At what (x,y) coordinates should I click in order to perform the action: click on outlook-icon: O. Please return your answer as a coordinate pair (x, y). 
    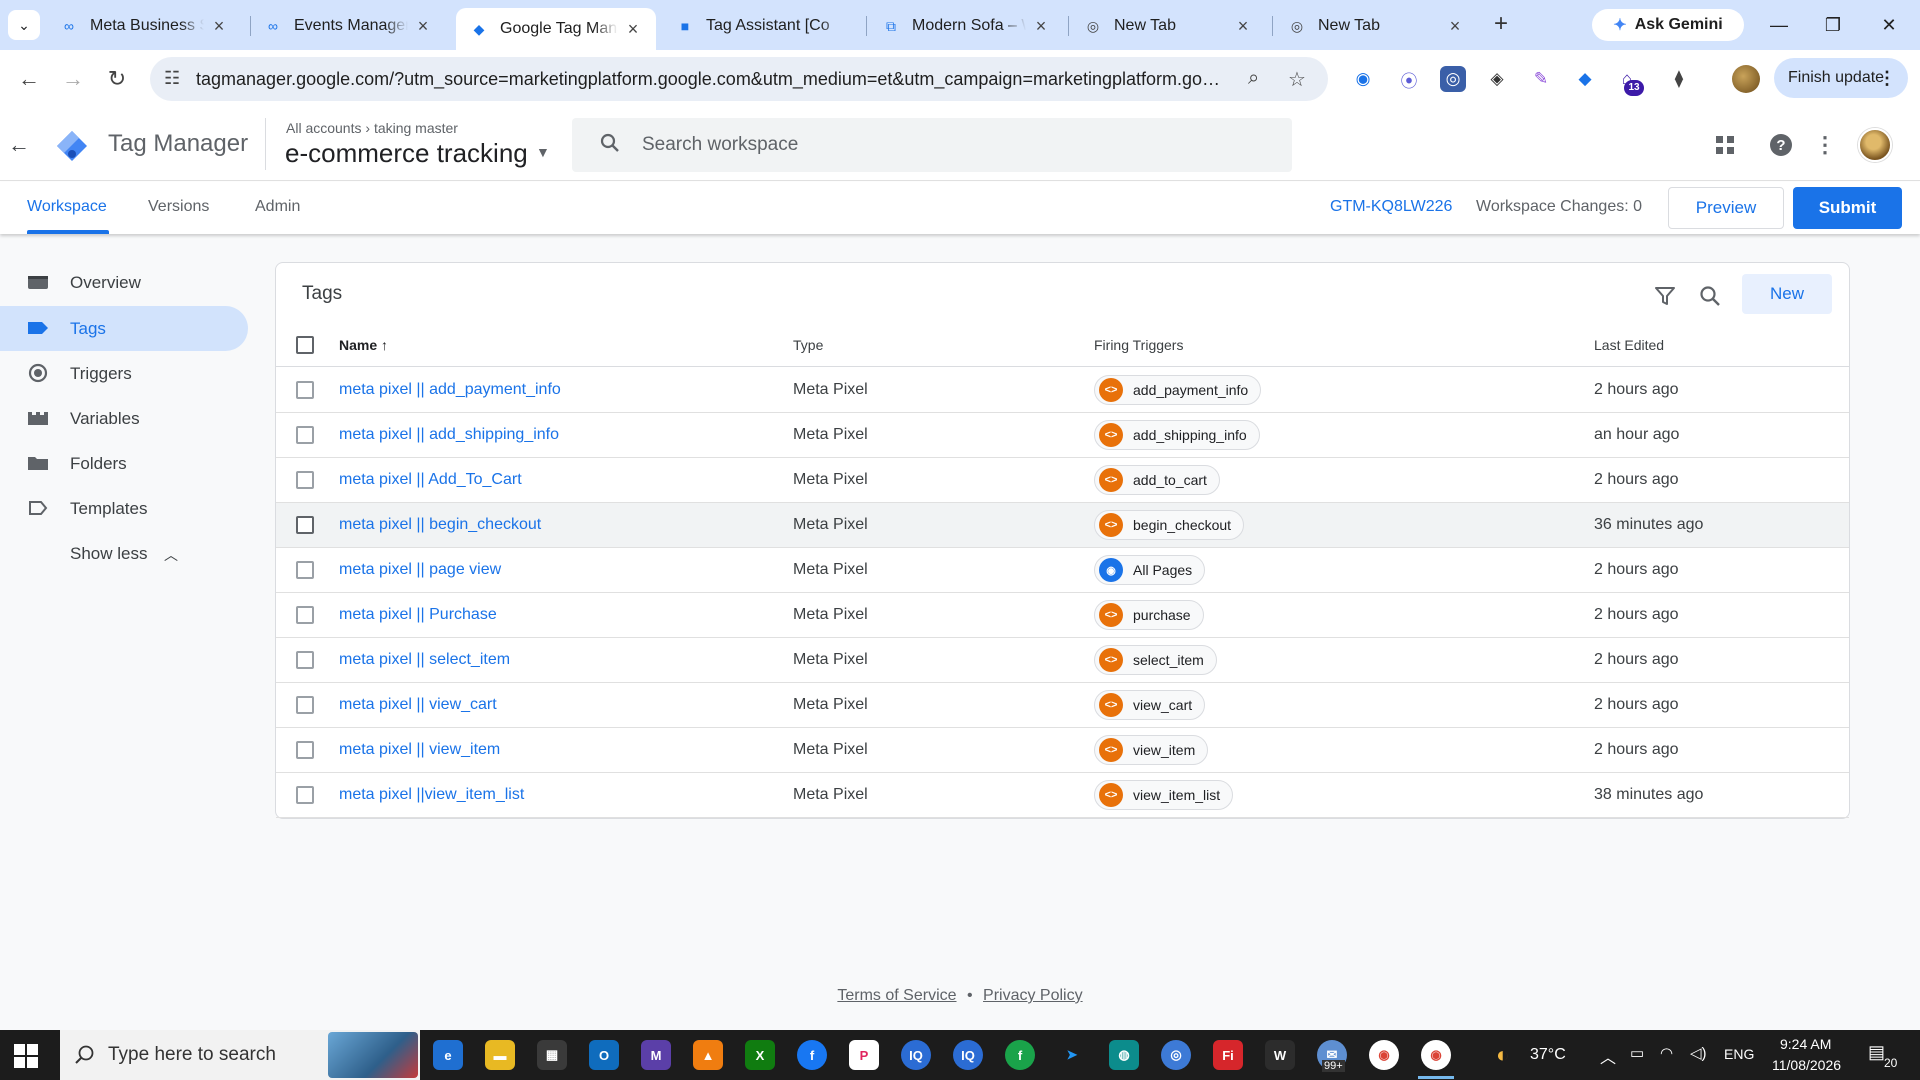
    Looking at the image, I should click on (604, 1055).